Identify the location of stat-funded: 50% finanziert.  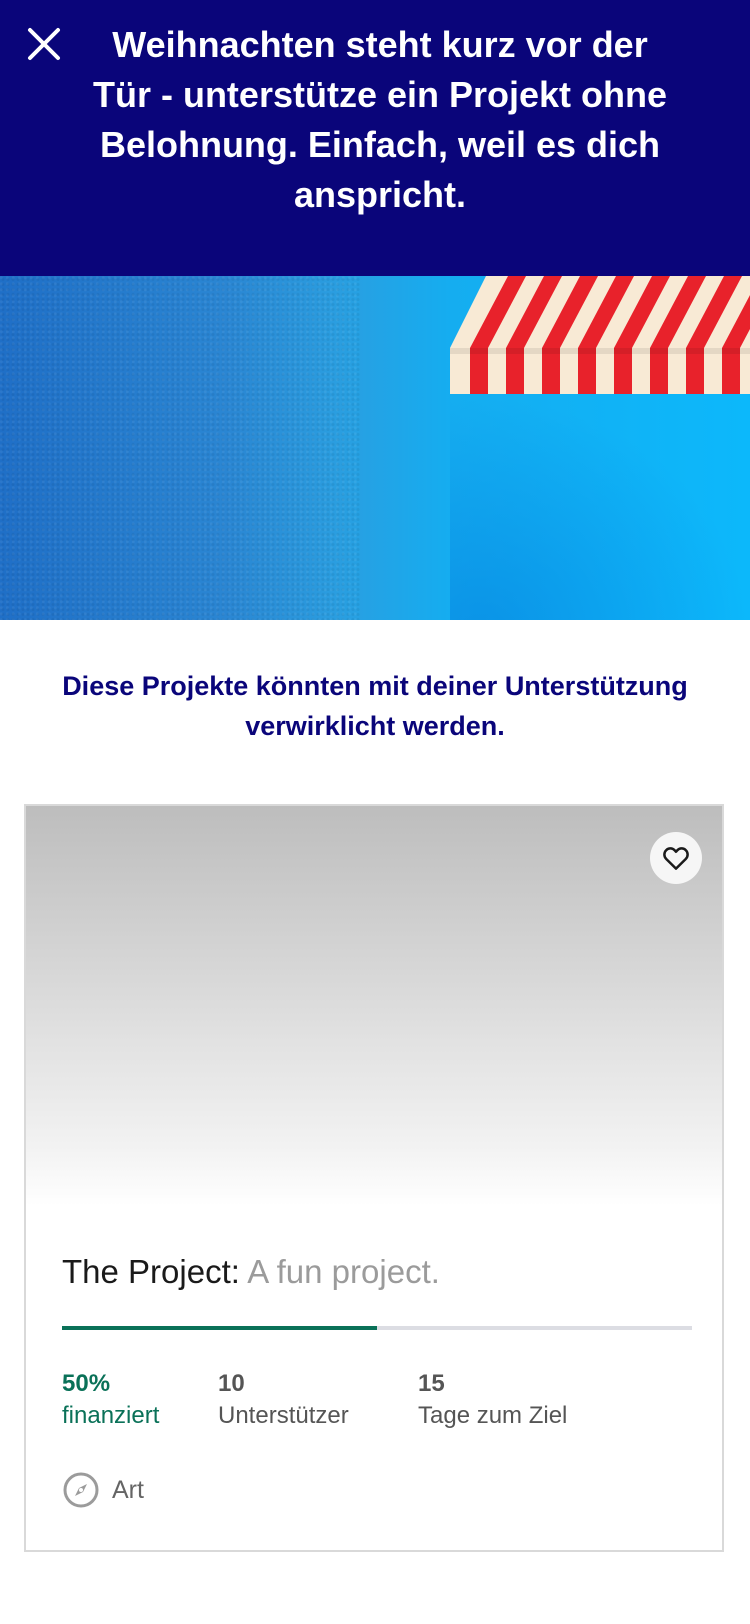
(110, 1400).